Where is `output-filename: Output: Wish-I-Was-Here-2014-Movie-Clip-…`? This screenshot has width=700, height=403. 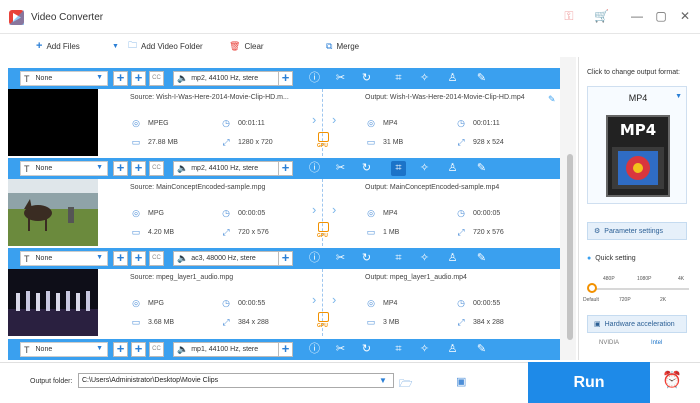
output-filename: Output: Wish-I-Was-Here-2014-Movie-Clip-… is located at coordinates (445, 97).